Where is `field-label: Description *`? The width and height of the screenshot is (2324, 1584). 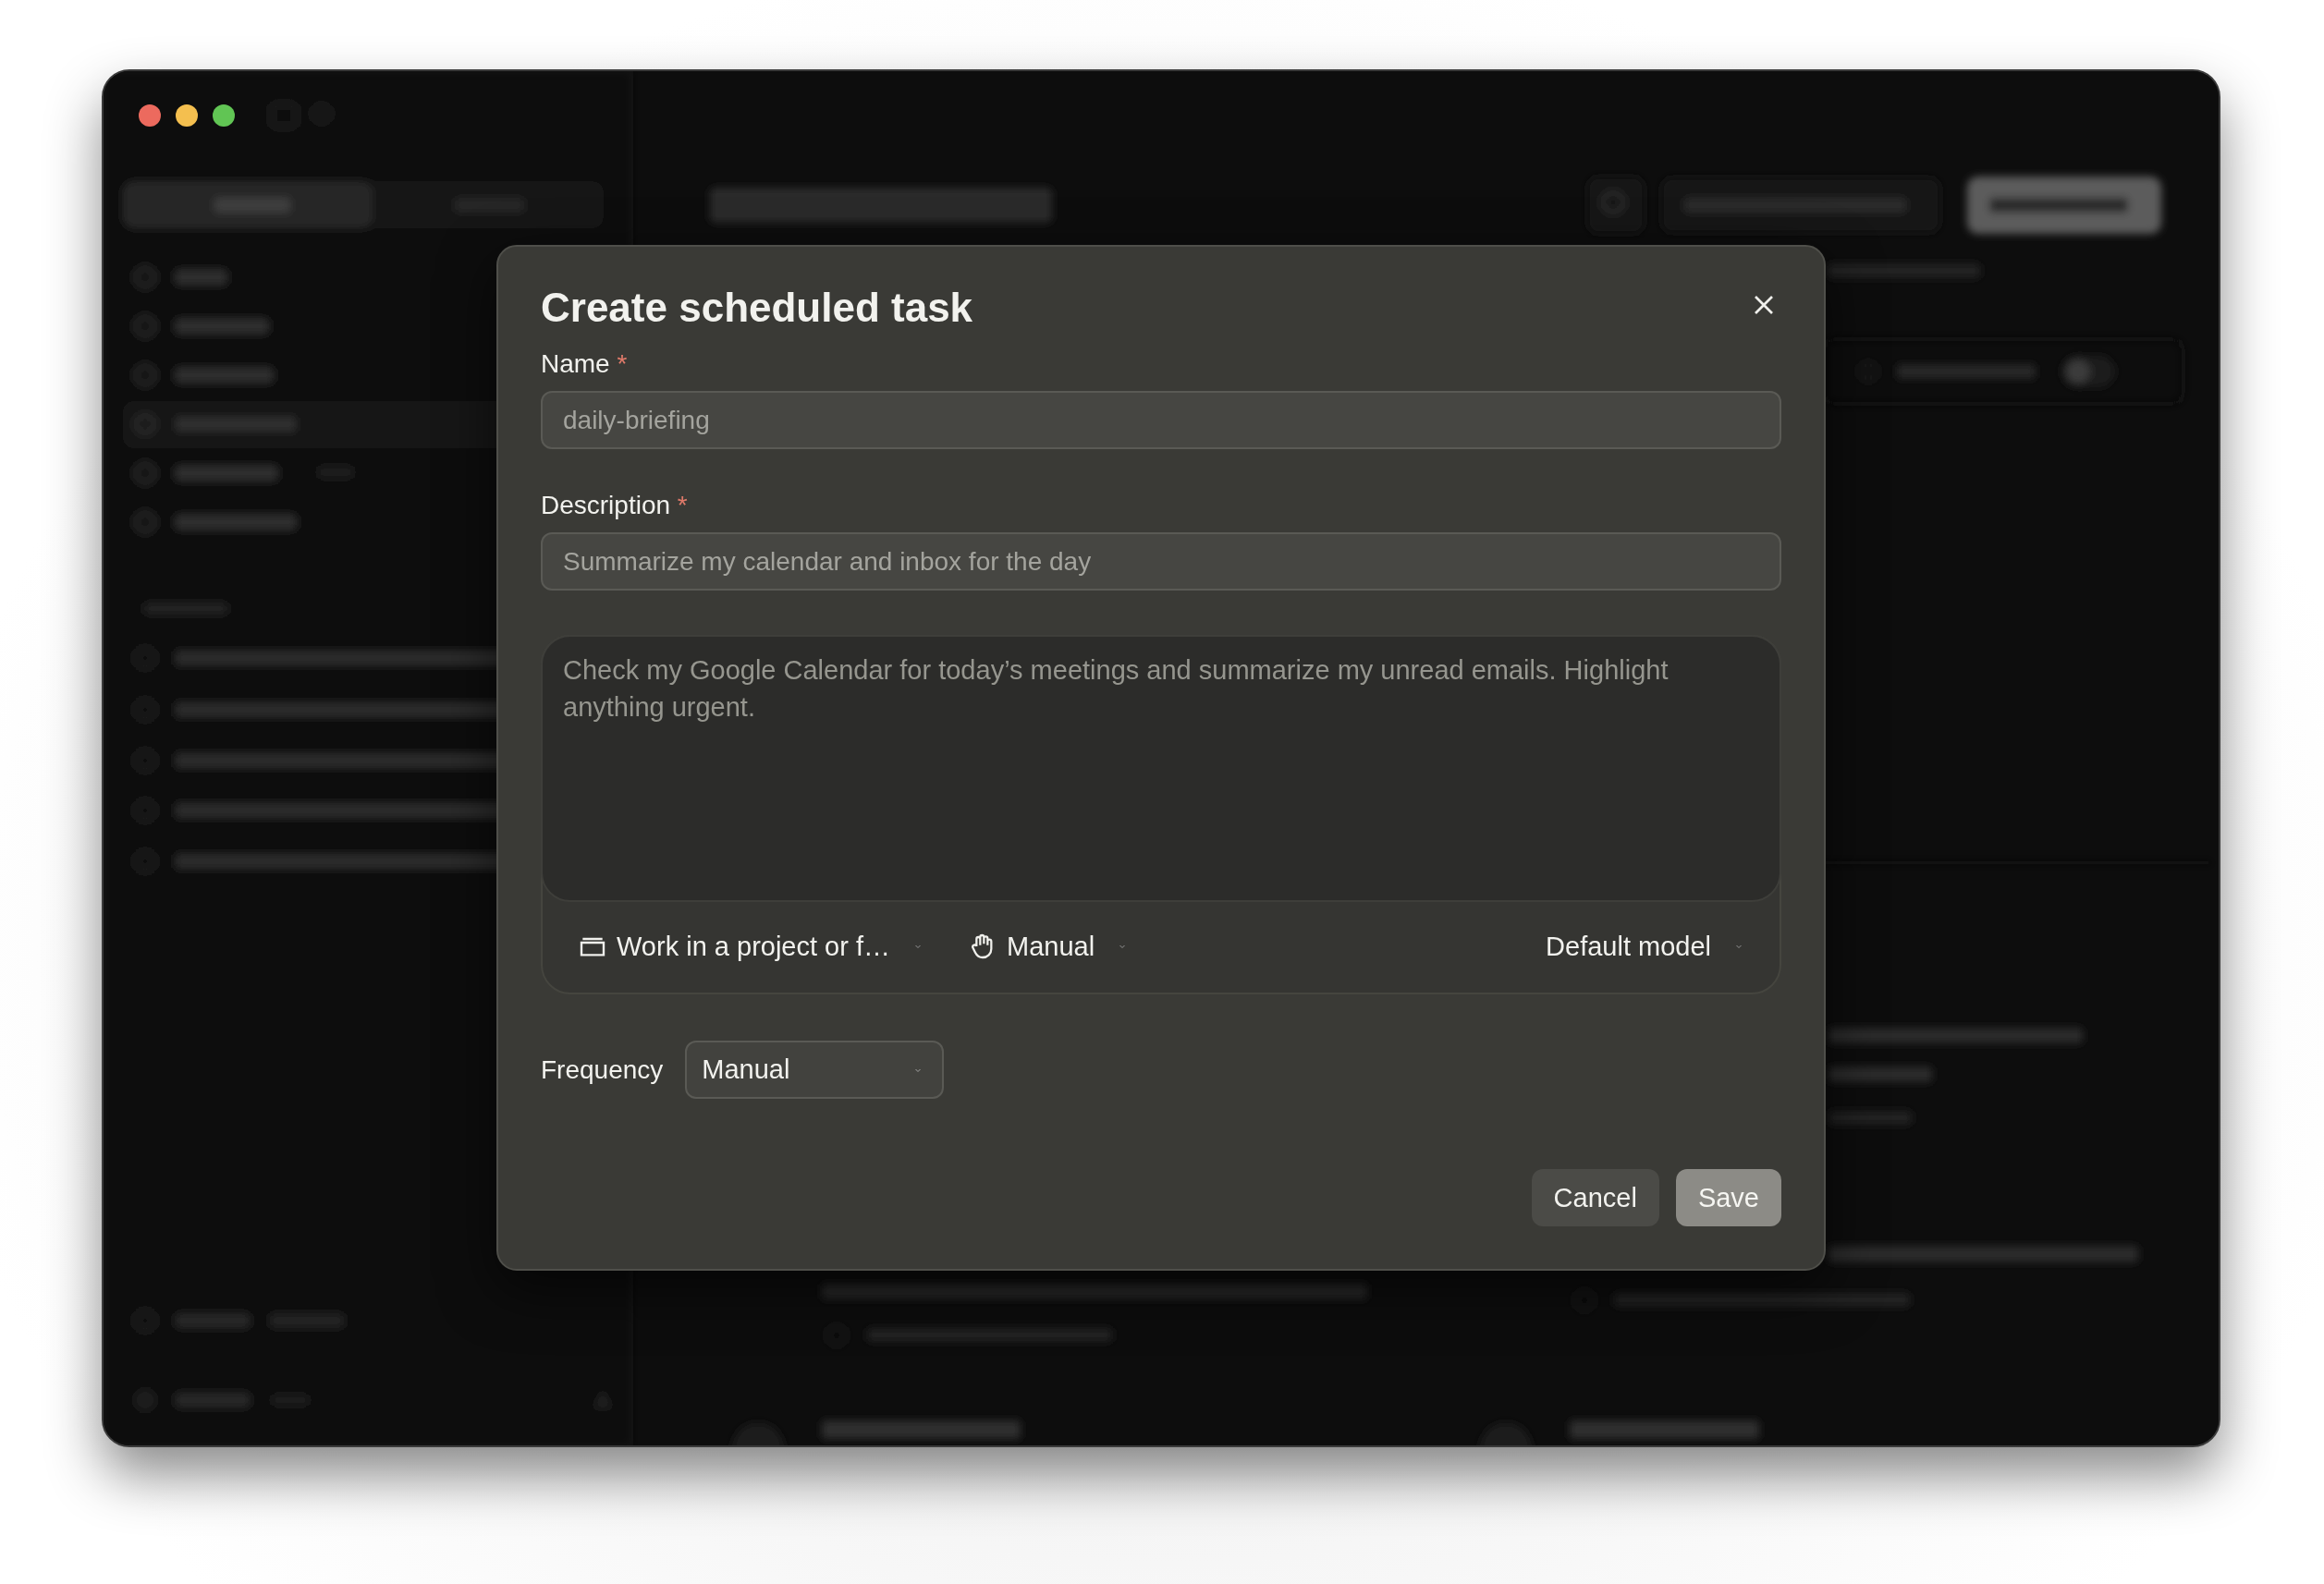
field-label: Description * is located at coordinates (615, 505).